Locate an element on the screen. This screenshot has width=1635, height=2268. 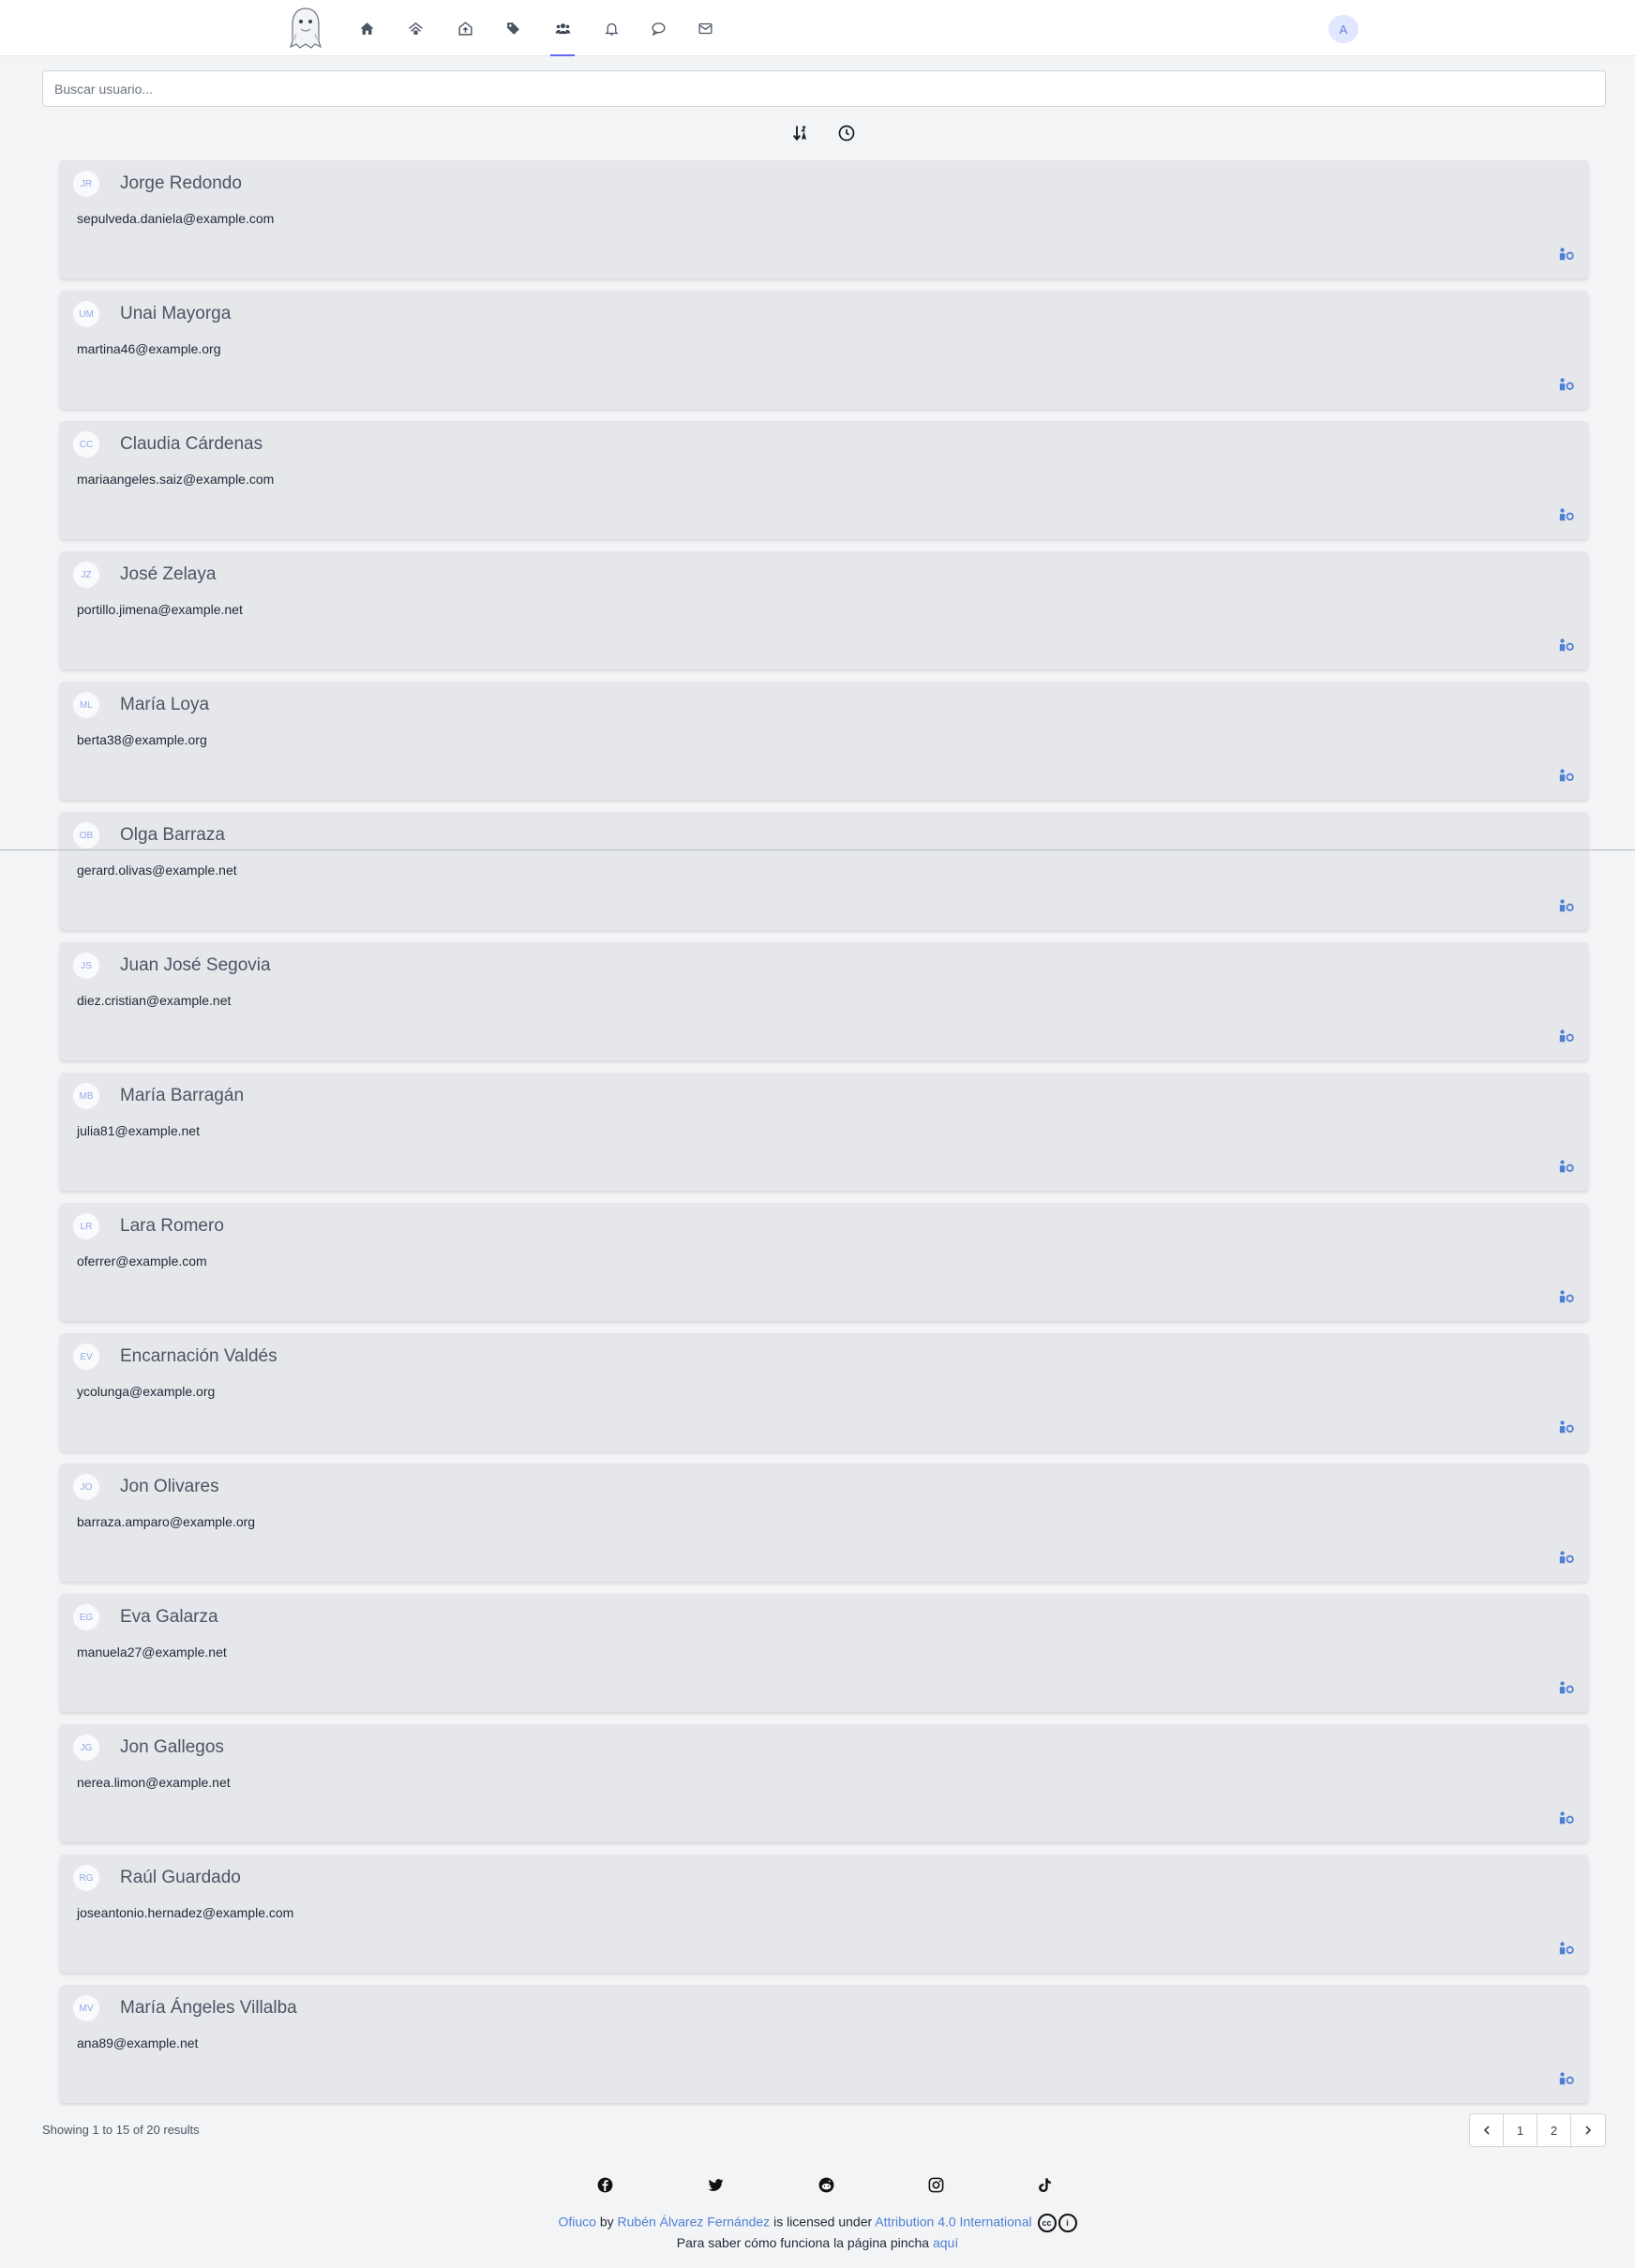
user-card: LR Lara Romero oferrer@example.com is located at coordinates (824, 1262).